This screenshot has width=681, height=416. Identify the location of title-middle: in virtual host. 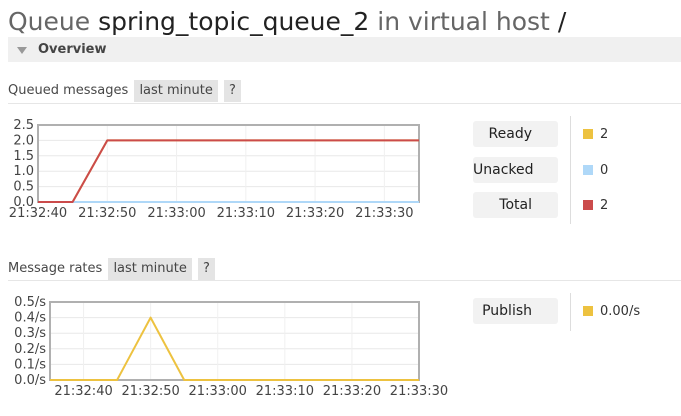
(463, 21).